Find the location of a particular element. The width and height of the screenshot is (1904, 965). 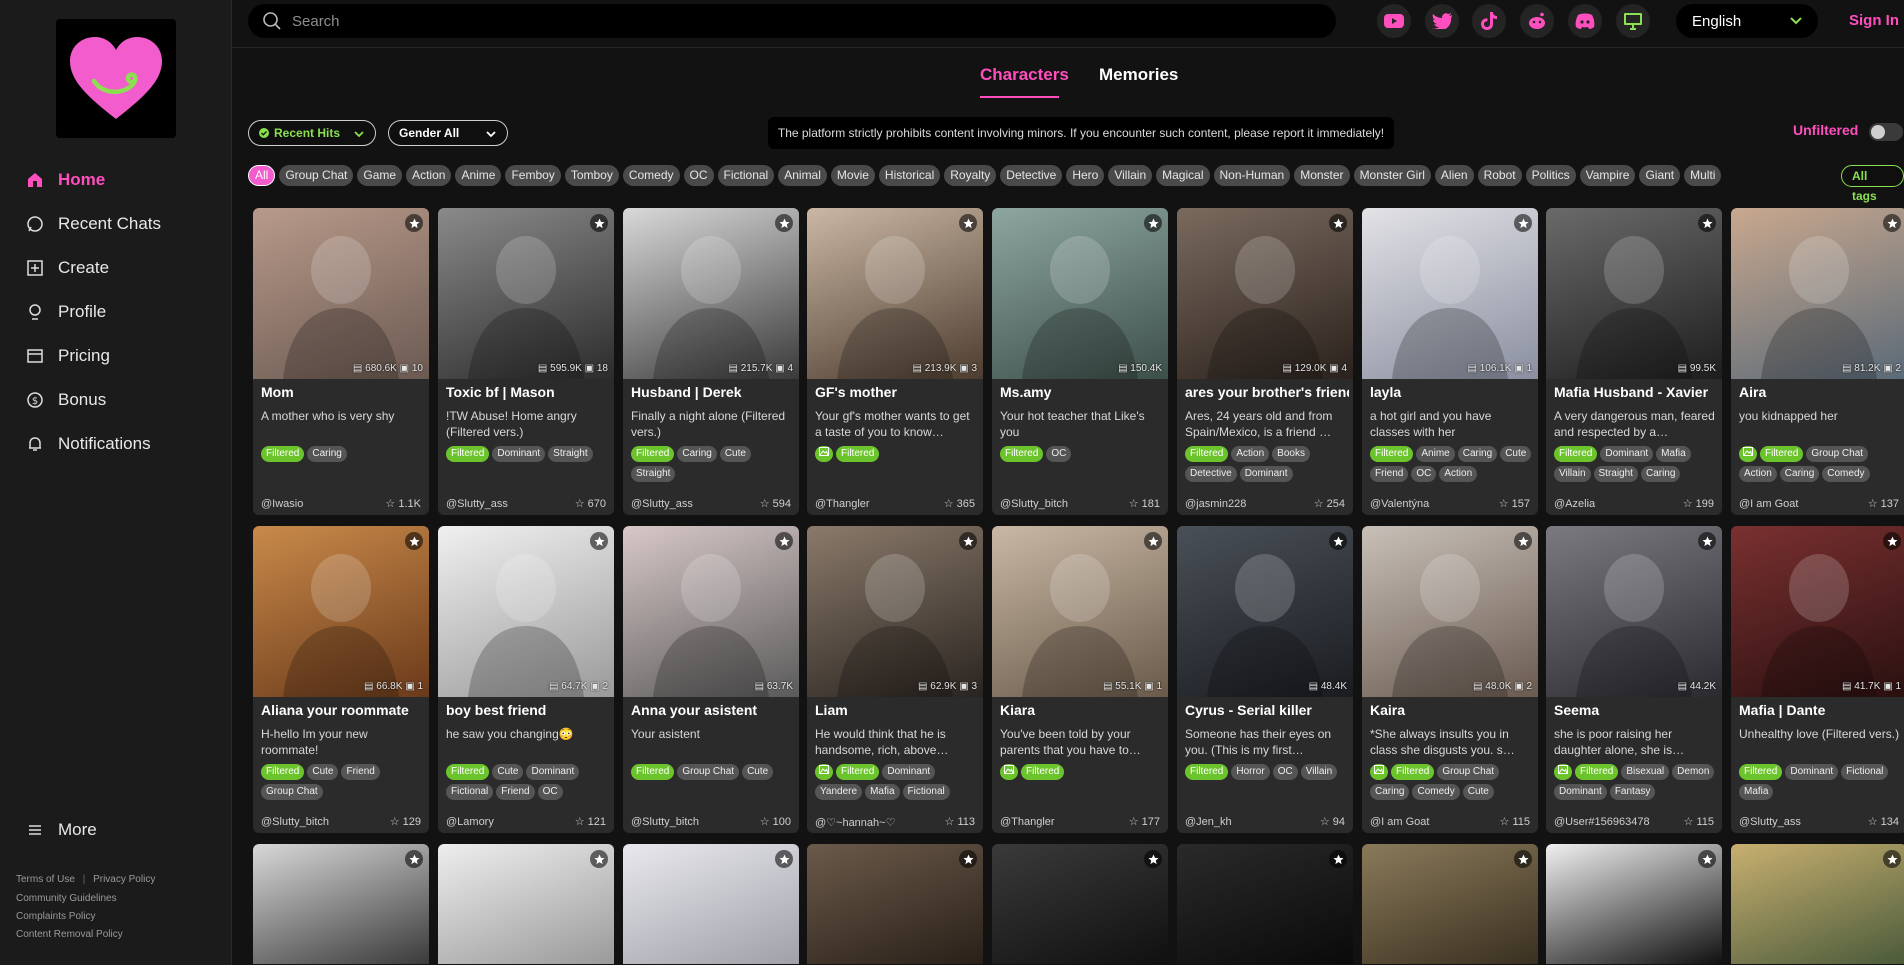

author-link: @Slutty_ass is located at coordinates (477, 504).